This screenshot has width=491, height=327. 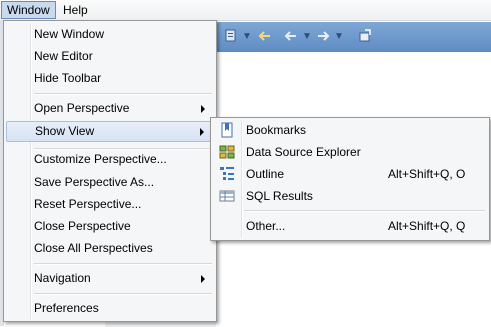 I want to click on pin-editor-icon, so click(x=365, y=36).